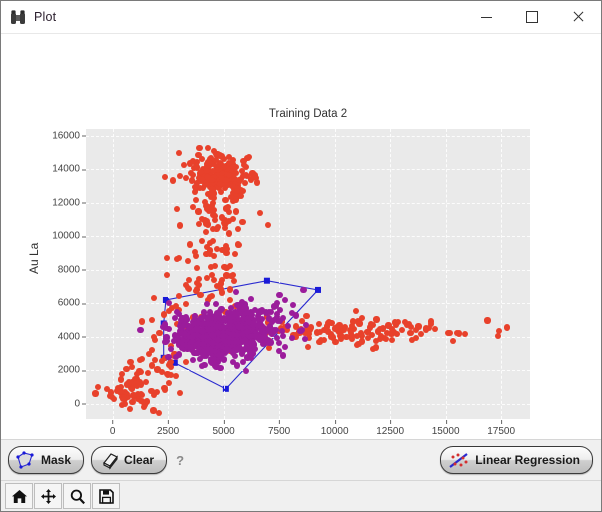  I want to click on mask-button-label: Mask, so click(56, 460).